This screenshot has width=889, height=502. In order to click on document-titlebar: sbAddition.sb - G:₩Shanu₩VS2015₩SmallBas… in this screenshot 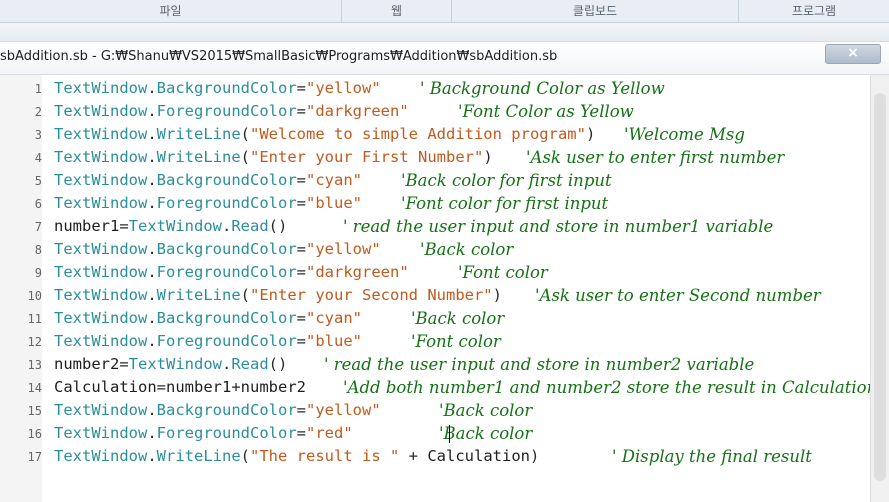, I will do `click(444, 58)`.